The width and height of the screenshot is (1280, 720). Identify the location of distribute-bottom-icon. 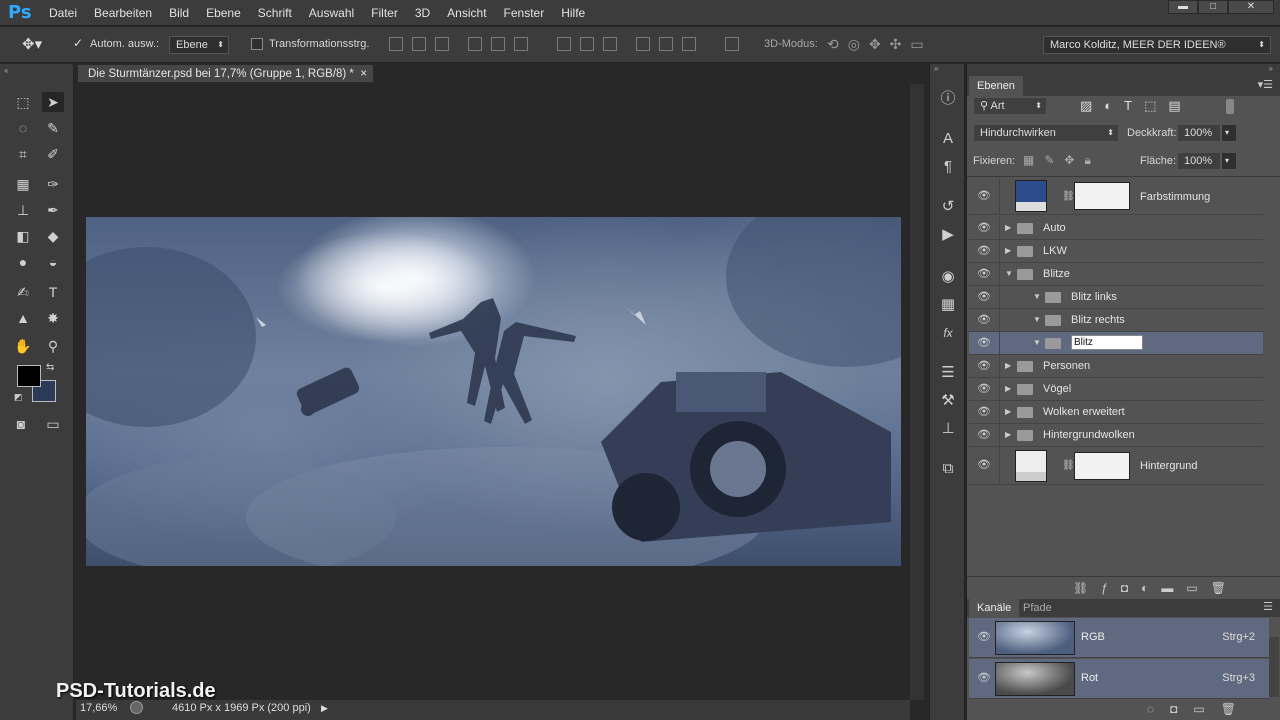
(610, 44).